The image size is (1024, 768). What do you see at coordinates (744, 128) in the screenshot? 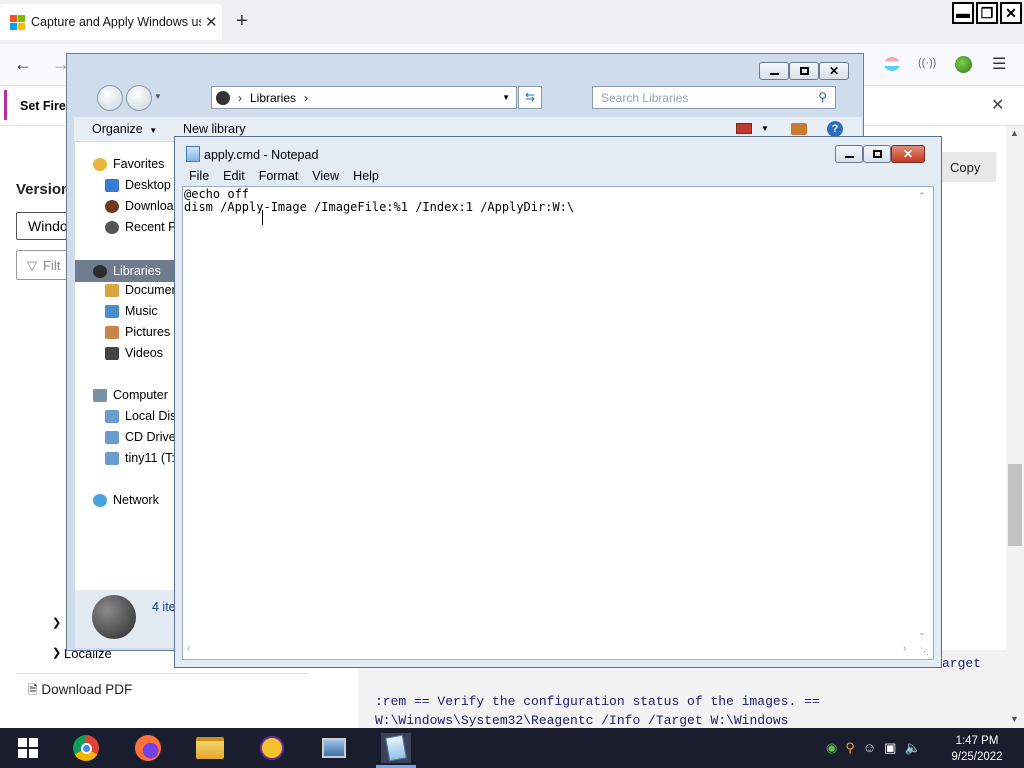
I see `view-options-icon` at bounding box center [744, 128].